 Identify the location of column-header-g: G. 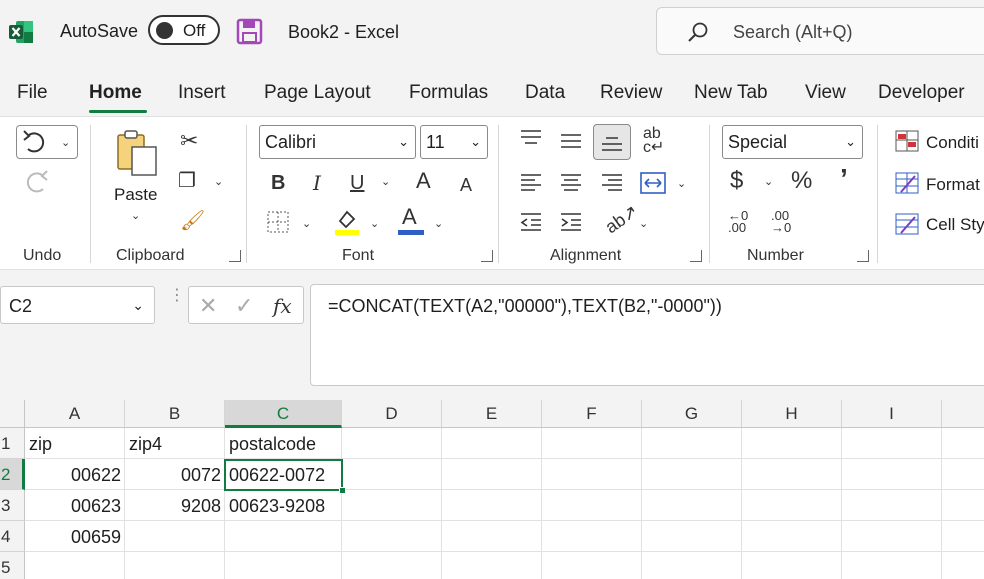
(692, 414).